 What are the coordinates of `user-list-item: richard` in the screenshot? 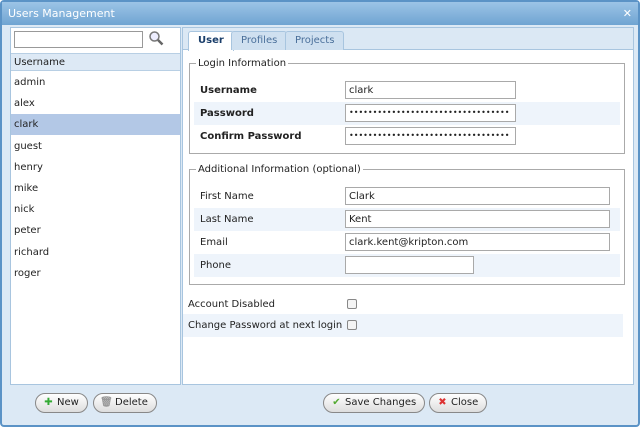 It's located at (95, 252).